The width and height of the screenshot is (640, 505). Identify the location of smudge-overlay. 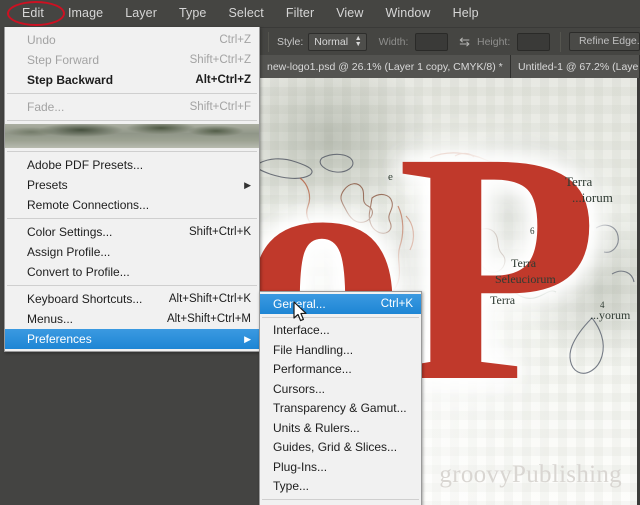
(132, 136).